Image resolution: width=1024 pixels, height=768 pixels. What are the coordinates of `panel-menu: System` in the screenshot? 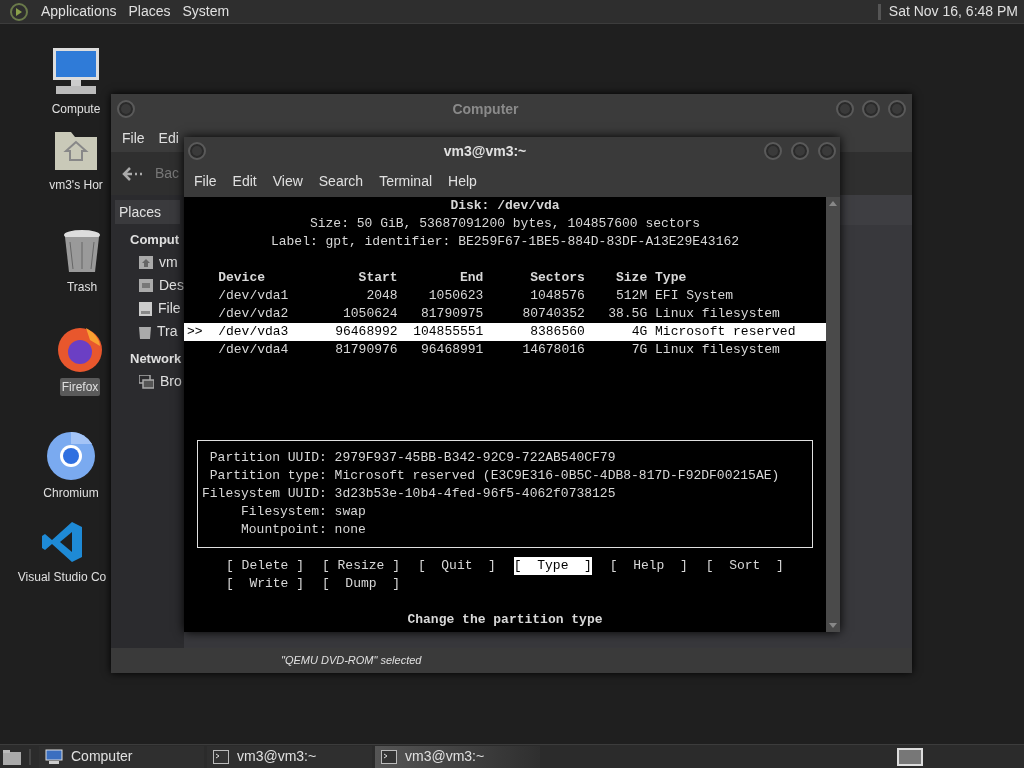 It's located at (206, 11).